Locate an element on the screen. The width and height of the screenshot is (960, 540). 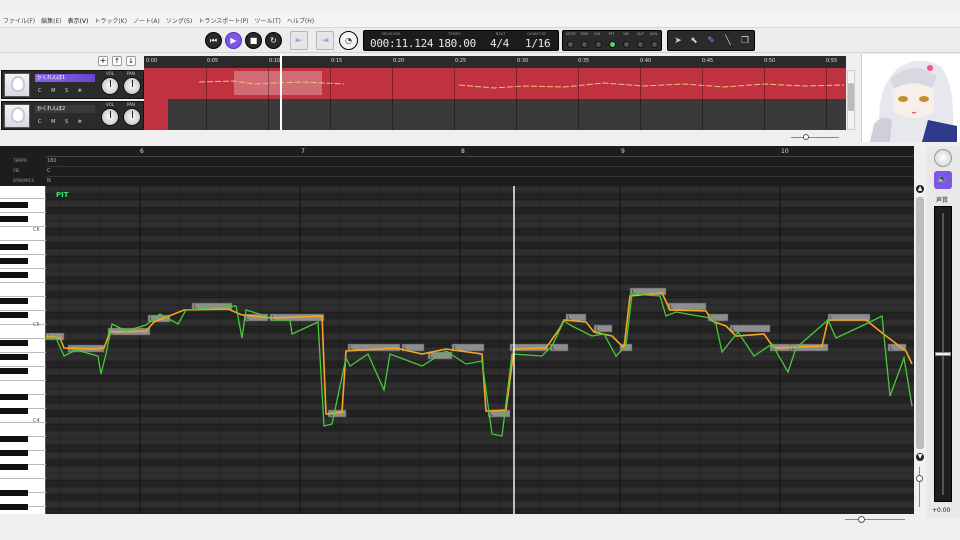
menu-help: ヘルプ(H) is located at coordinates (300, 20).